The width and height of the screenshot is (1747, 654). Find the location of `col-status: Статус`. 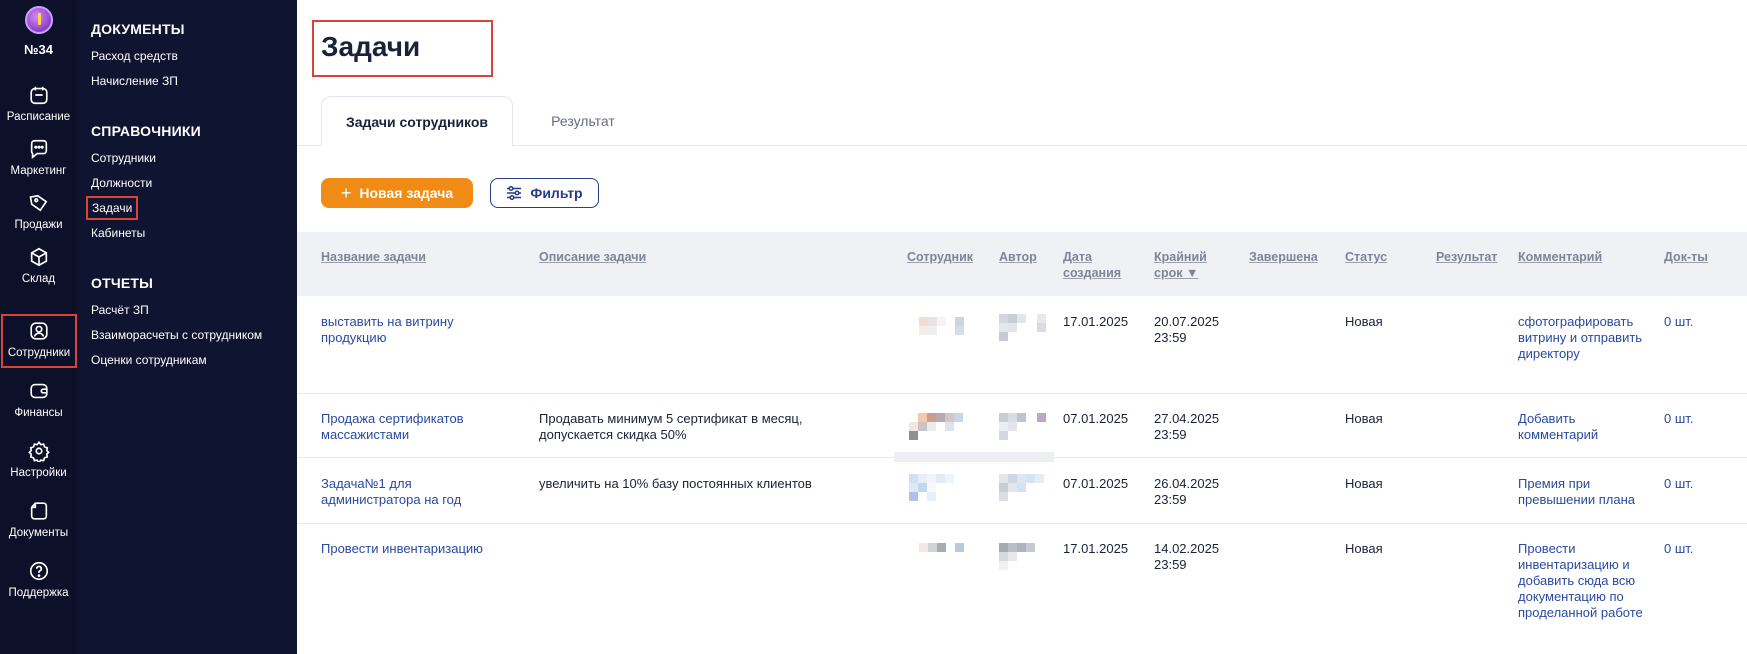

col-status: Статус is located at coordinates (1366, 257).